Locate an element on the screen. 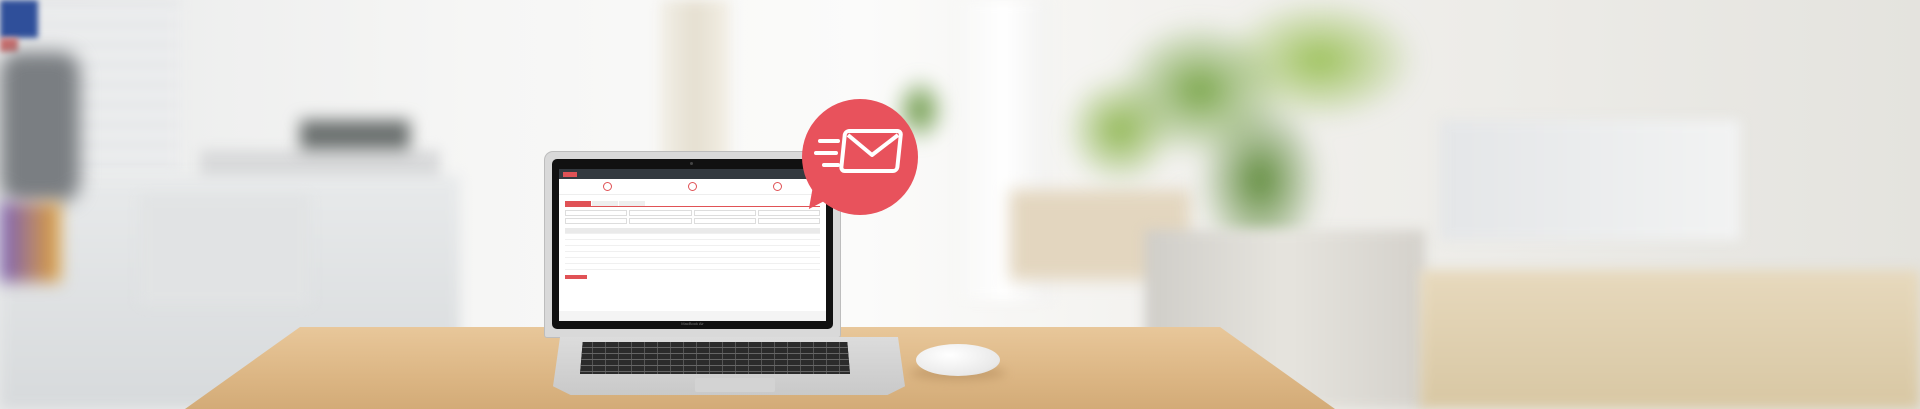  copier-tray is located at coordinates (355, 135).